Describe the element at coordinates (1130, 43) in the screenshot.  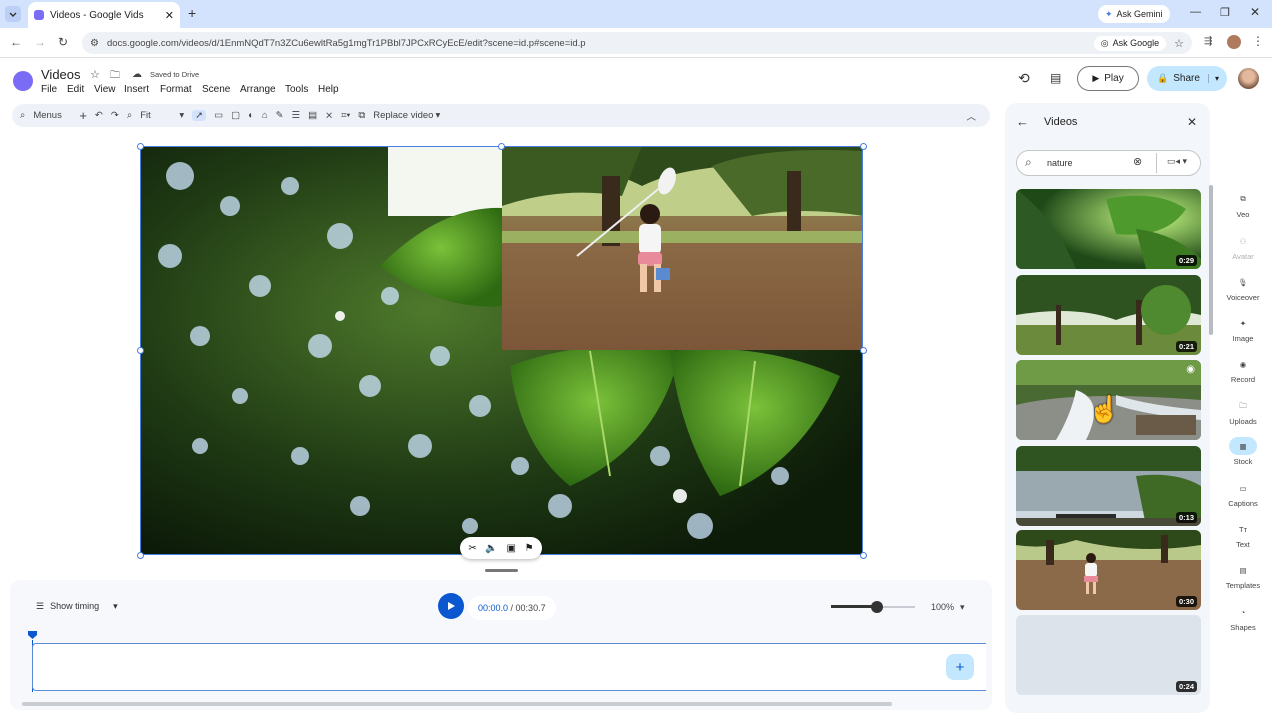
I see `ask-google-button: ◎ Ask Google` at that location.